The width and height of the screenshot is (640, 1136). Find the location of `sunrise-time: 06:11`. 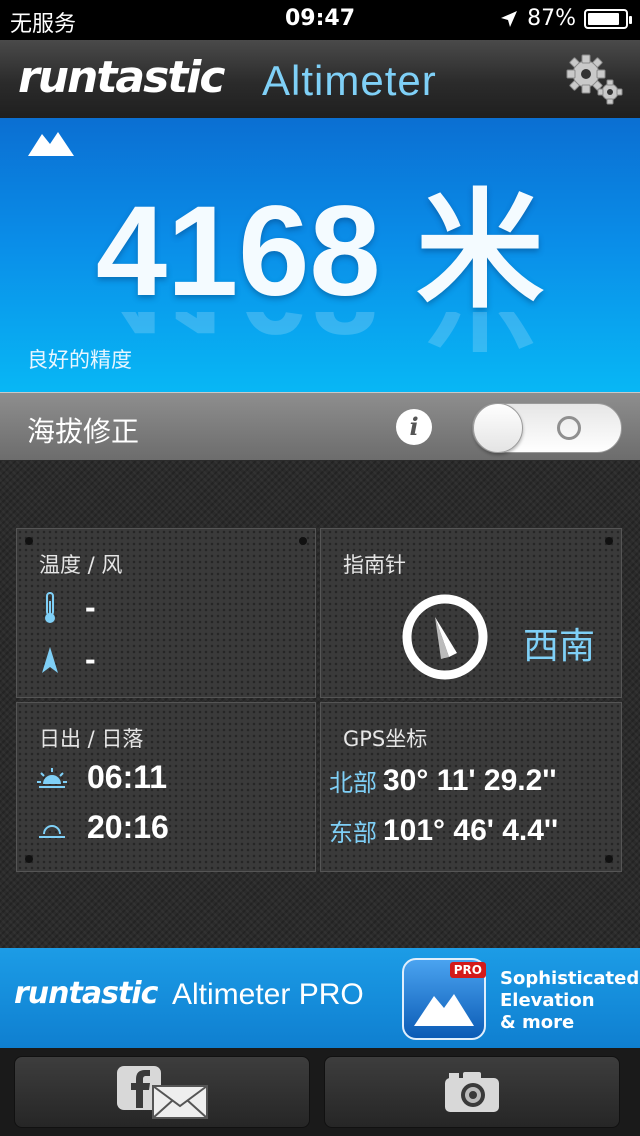

sunrise-time: 06:11 is located at coordinates (127, 777).